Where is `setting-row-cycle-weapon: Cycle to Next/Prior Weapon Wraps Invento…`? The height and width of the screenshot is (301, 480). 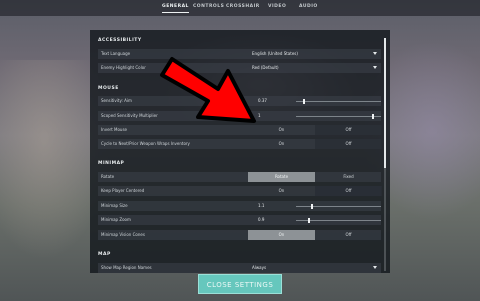 setting-row-cycle-weapon: Cycle to Next/Prior Weapon Wraps Invento… is located at coordinates (240, 144).